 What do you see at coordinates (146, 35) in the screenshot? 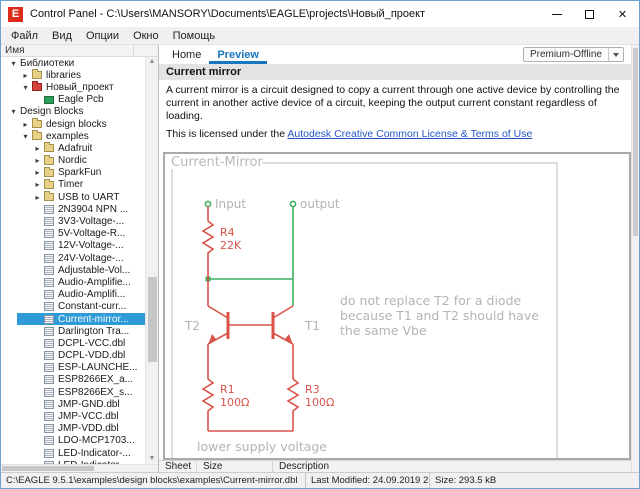
I see `menu-окно: Окно` at bounding box center [146, 35].